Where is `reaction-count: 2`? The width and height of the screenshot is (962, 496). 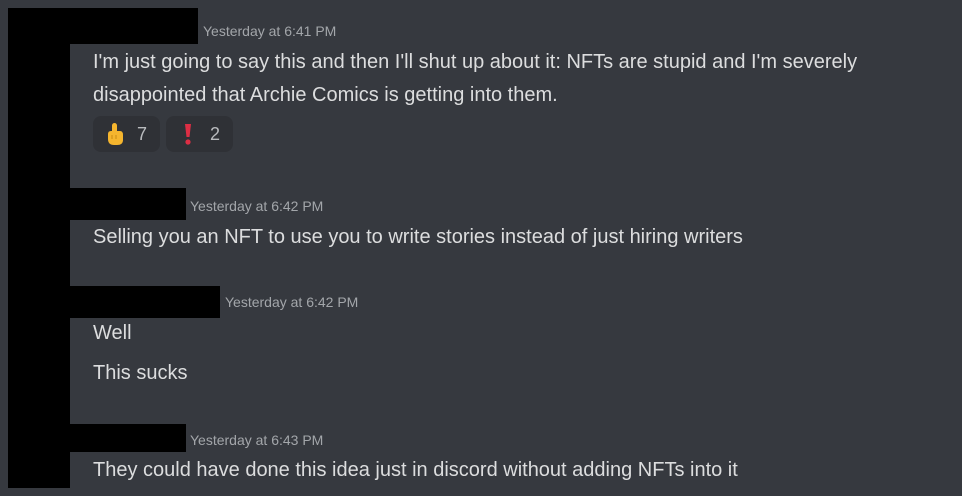
reaction-count: 2 is located at coordinates (215, 133).